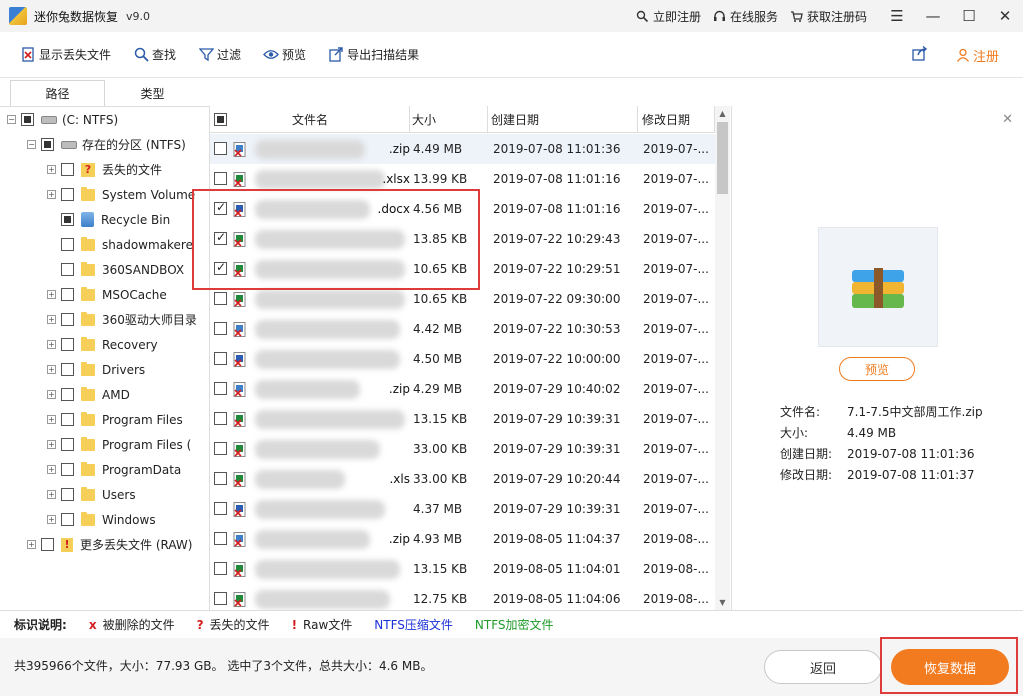 The image size is (1023, 696). Describe the element at coordinates (722, 358) in the screenshot. I see `vertical-scrollbar: ▲ ▼` at that location.